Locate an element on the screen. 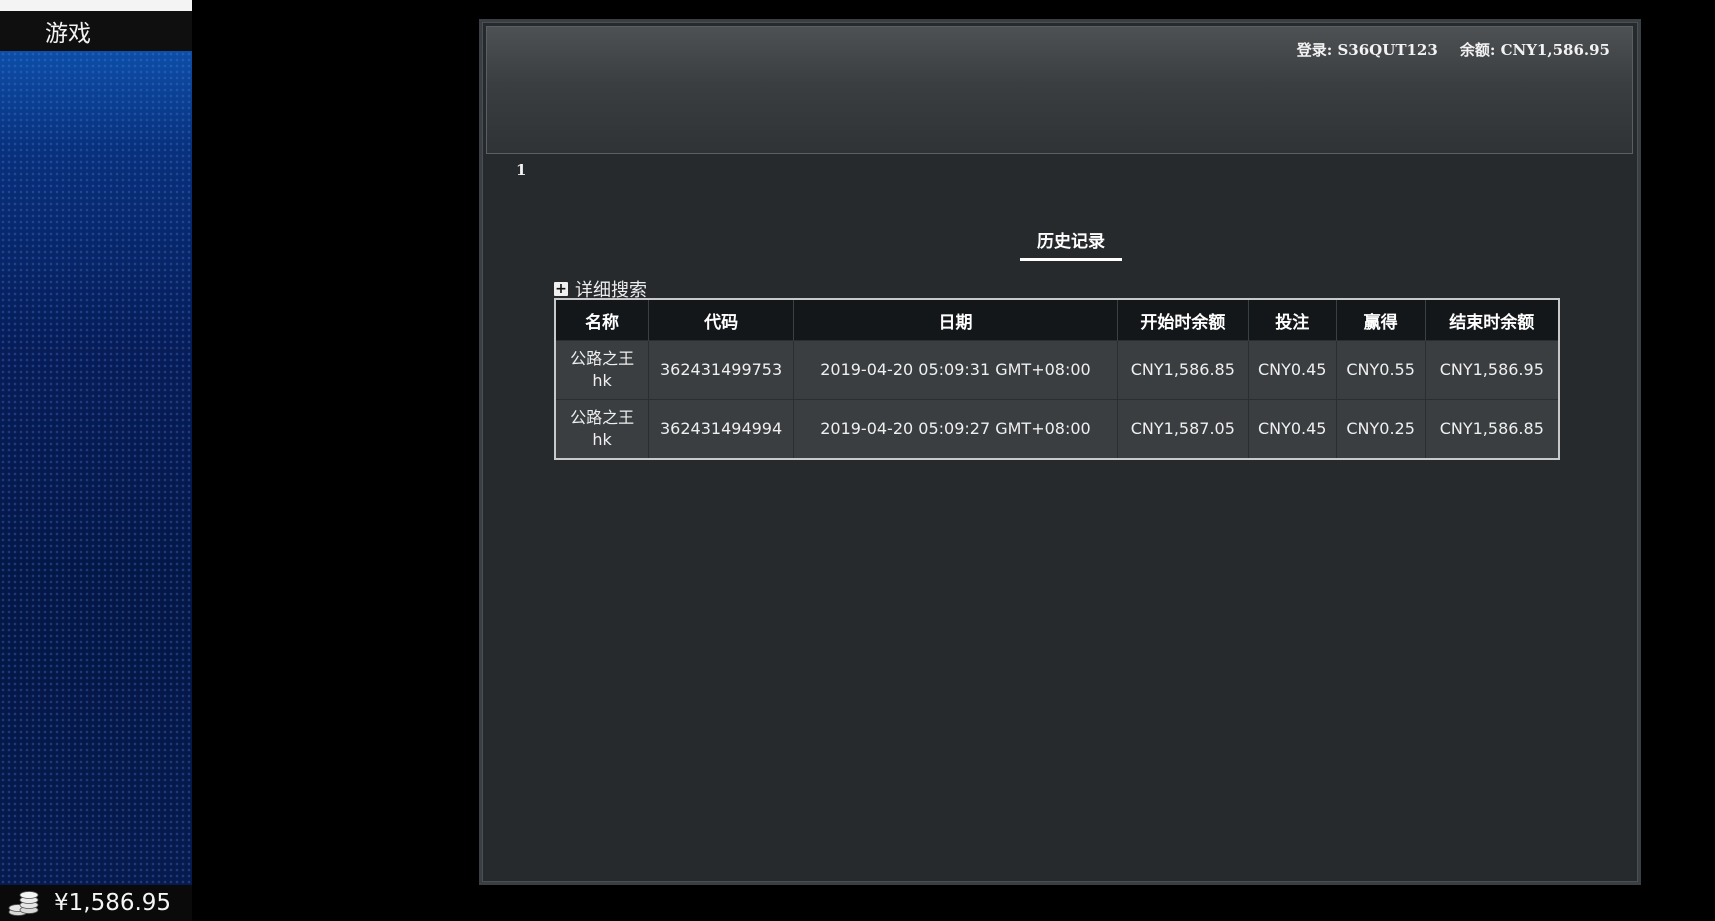 The width and height of the screenshot is (1715, 921). column-header-start-balance: 开始时余额 is located at coordinates (1182, 320).